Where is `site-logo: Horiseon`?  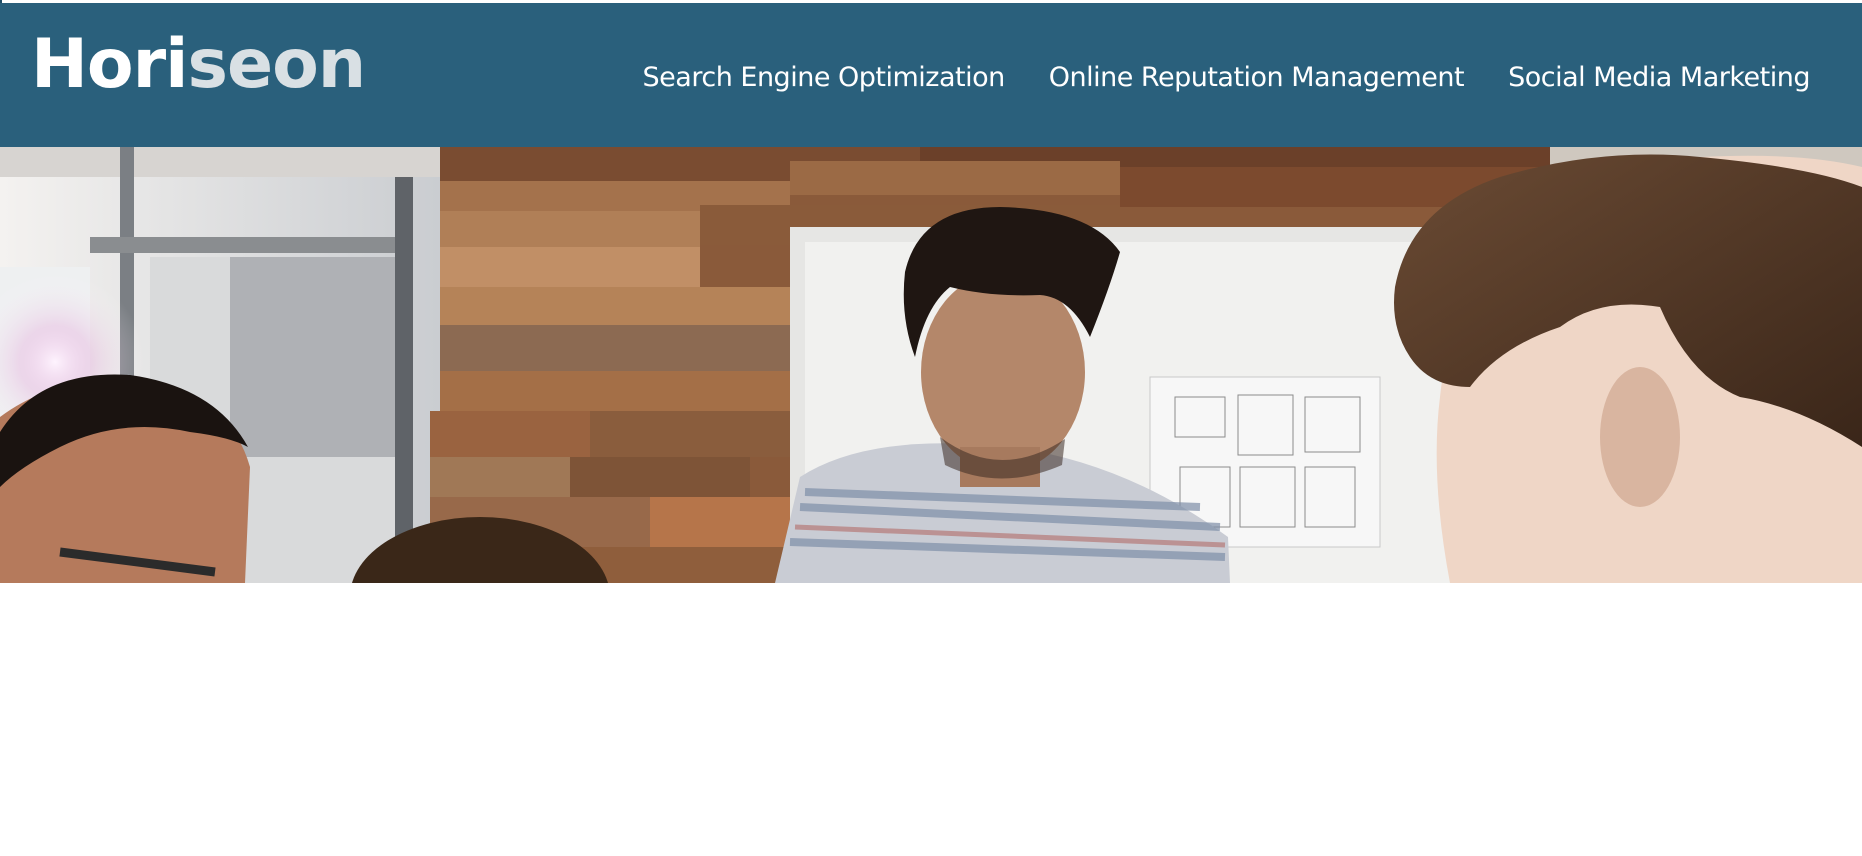
site-logo: Horiseon is located at coordinates (198, 65).